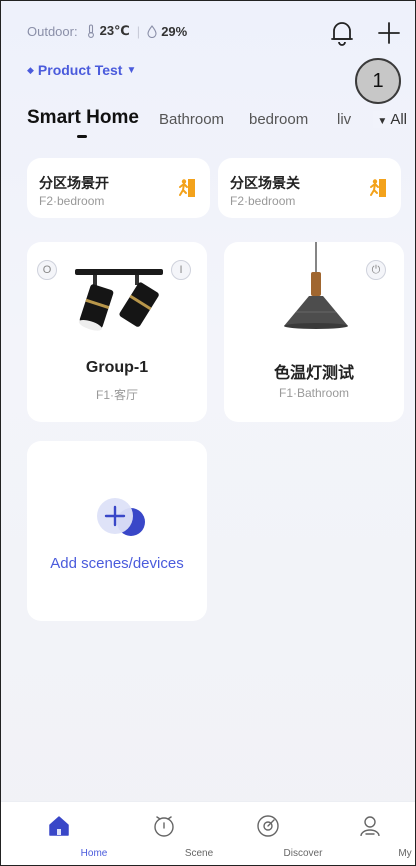  What do you see at coordinates (278, 119) in the screenshot?
I see `tab-bedroom: bedroom` at bounding box center [278, 119].